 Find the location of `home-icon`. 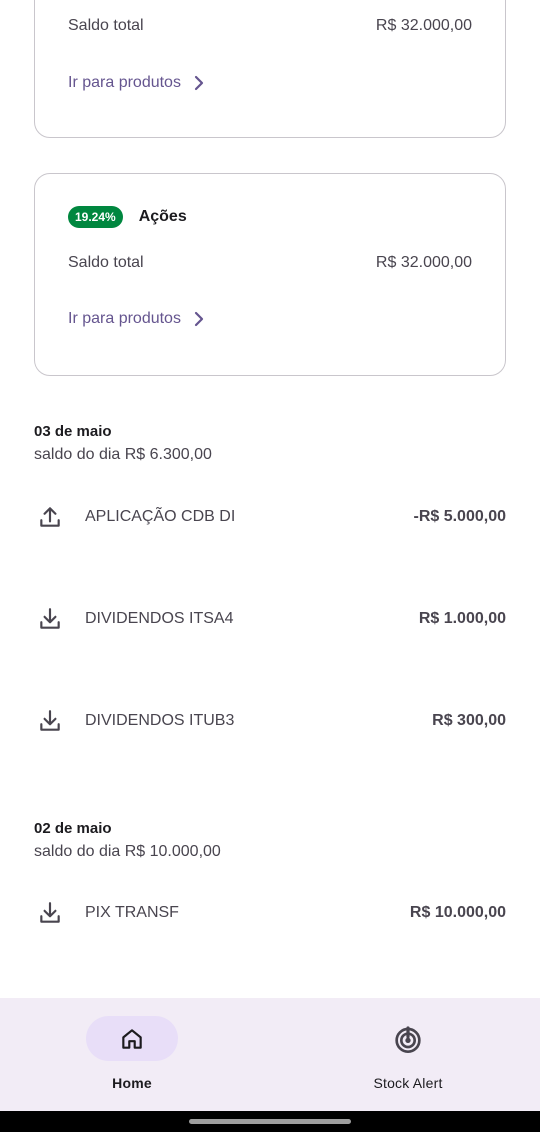

home-icon is located at coordinates (132, 1038).